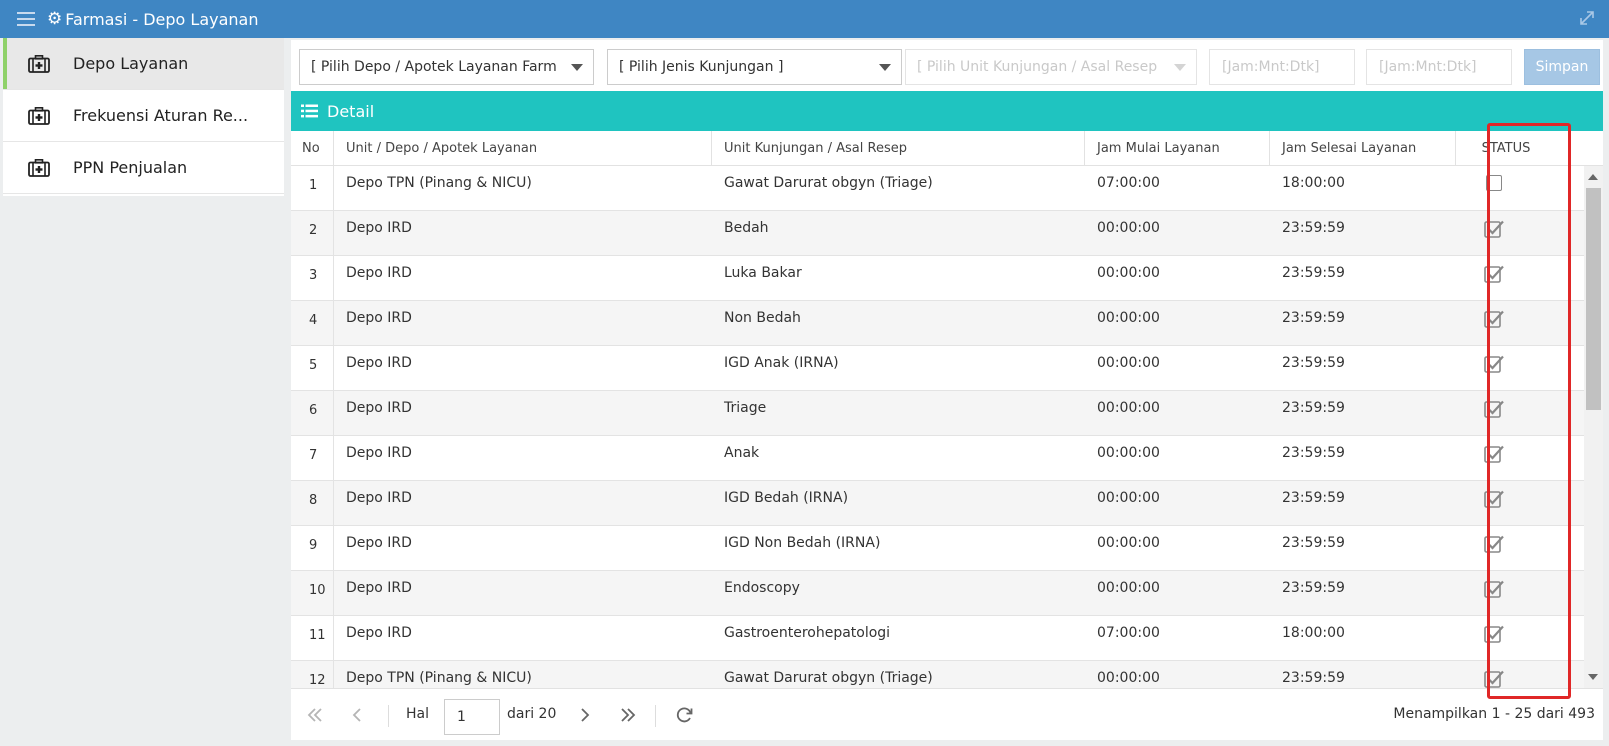 Image resolution: width=1609 pixels, height=746 pixels. Describe the element at coordinates (312, 503) in the screenshot. I see `cell-no: 8` at that location.